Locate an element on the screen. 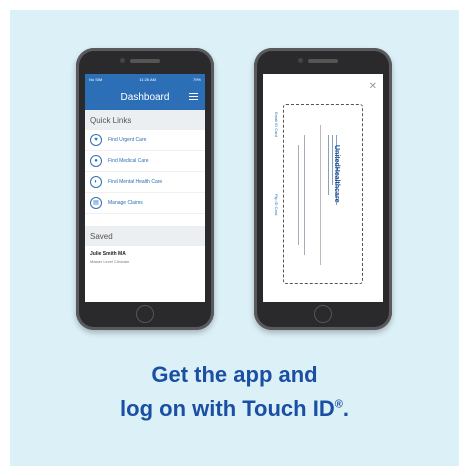 The height and width of the screenshot is (476, 469). doctor-icon: ● is located at coordinates (96, 161).